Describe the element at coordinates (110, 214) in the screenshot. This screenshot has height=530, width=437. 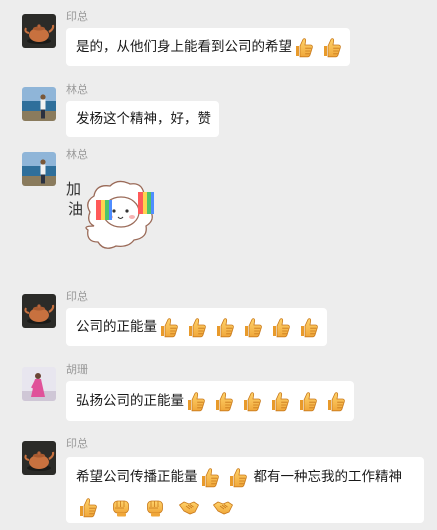
I see `sheep-cheer-sticker-icon: 加 油` at that location.